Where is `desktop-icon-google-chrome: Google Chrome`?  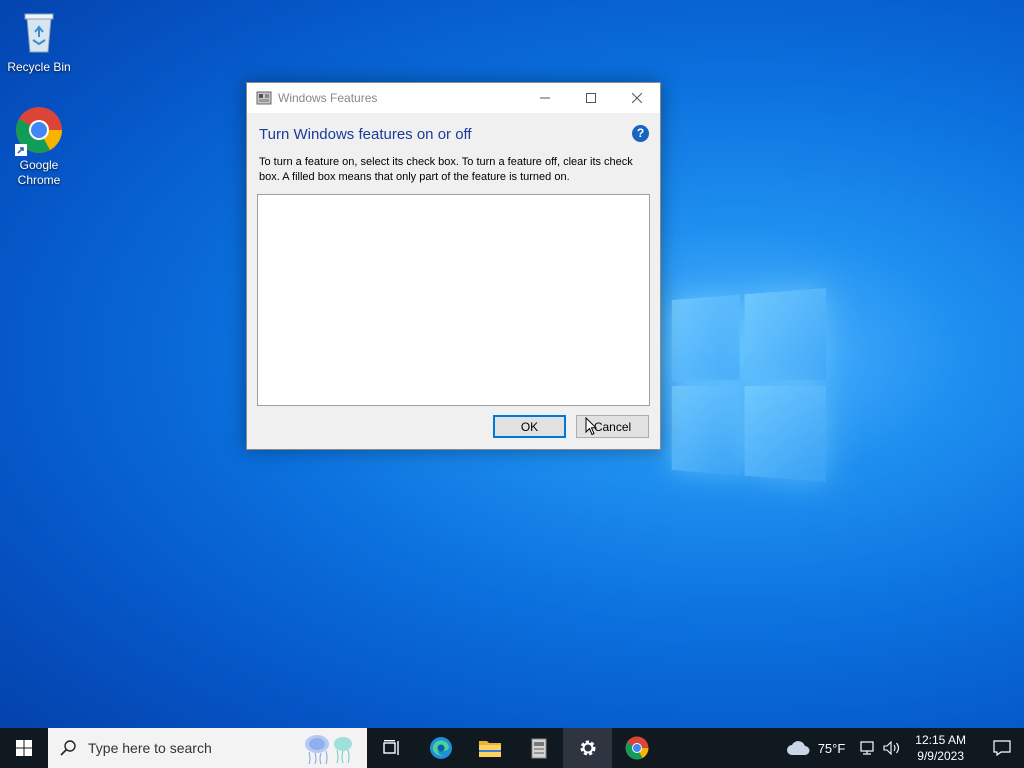
desktop-icon-google-chrome: Google Chrome is located at coordinates (39, 147).